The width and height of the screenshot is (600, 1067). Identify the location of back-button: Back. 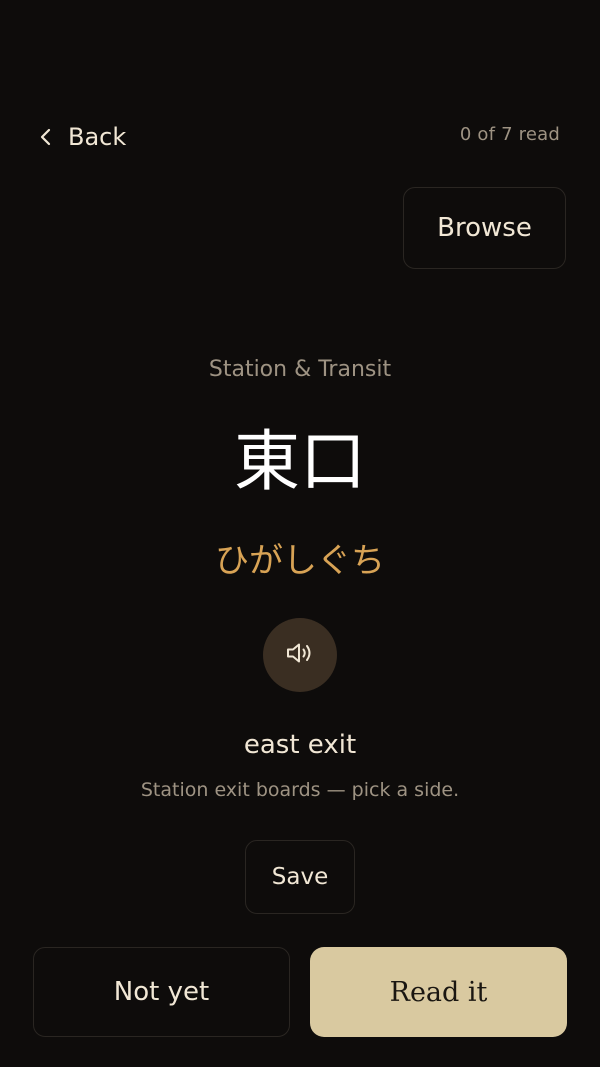
(82, 137).